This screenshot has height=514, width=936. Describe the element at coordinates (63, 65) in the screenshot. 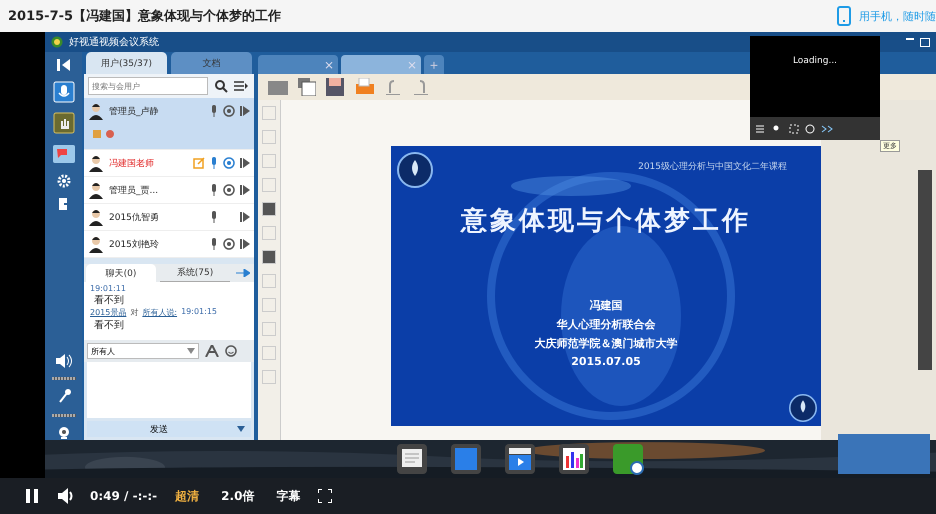

I see `collapse-icon` at that location.